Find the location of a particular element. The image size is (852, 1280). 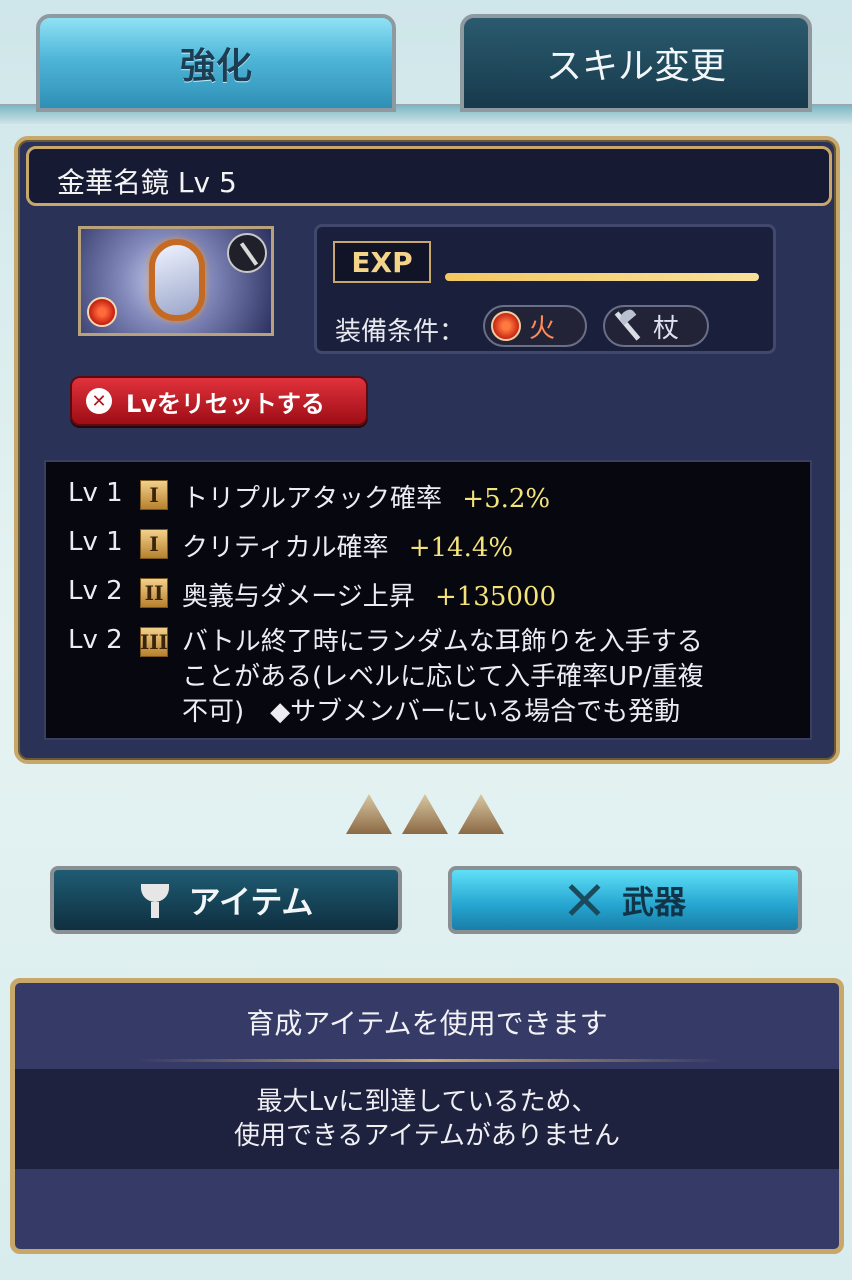

skill-text: クリティカル確率 +14.4% is located at coordinates (485, 545).